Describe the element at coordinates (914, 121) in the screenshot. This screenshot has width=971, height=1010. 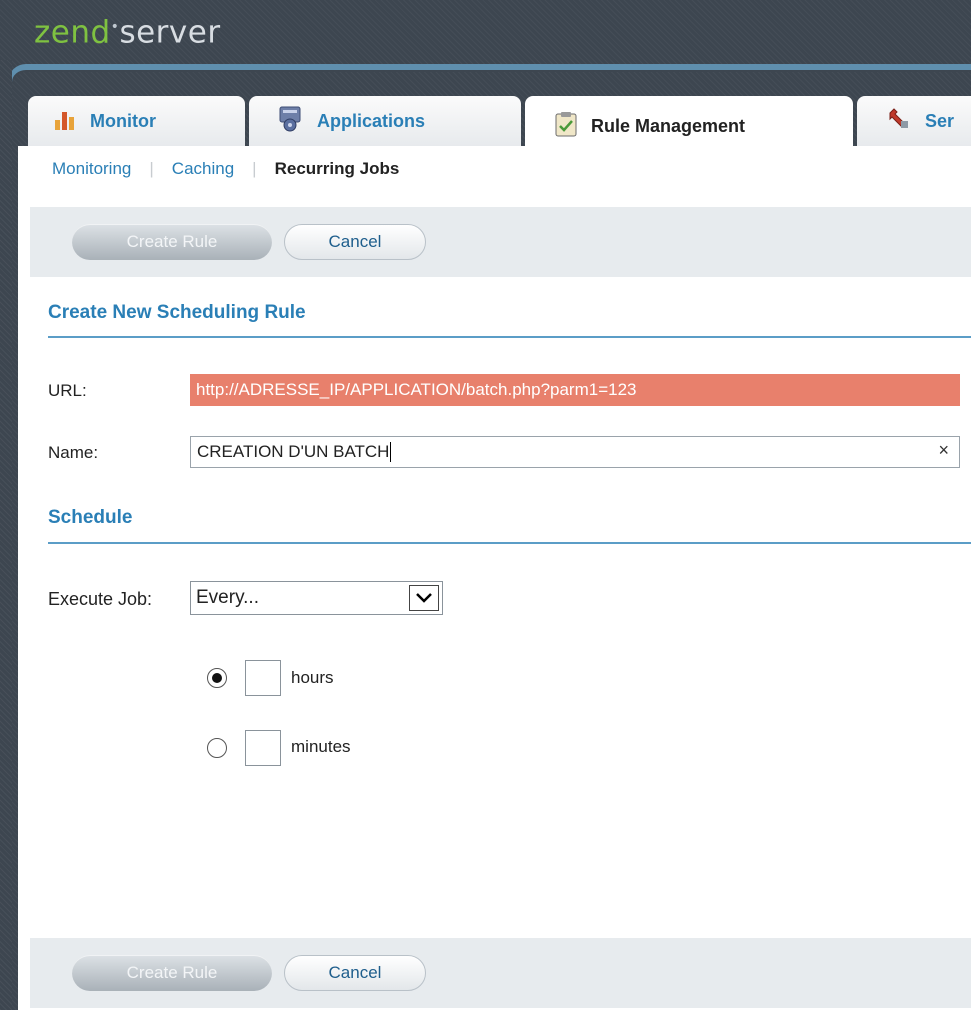
I see `tab-server-setup: Ser` at that location.